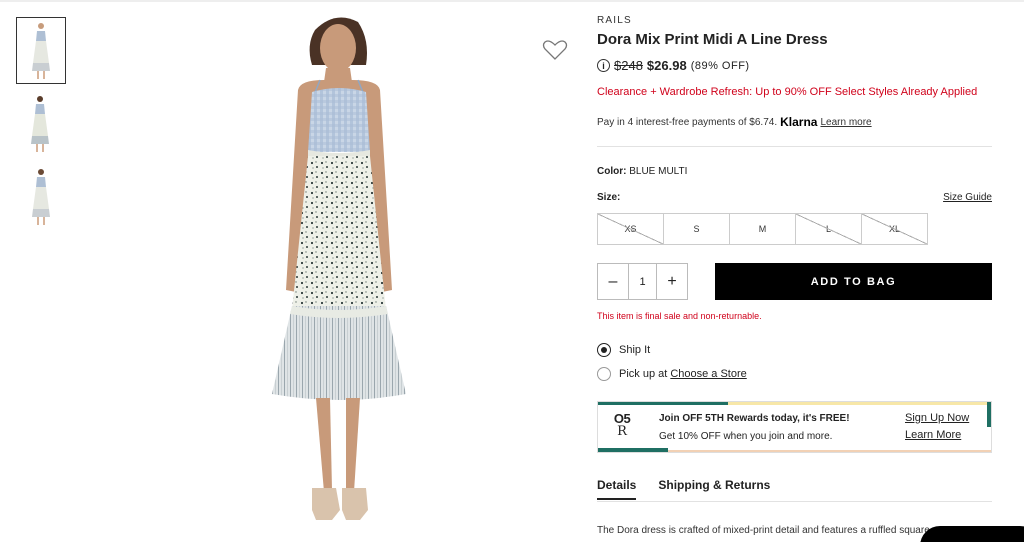 Image resolution: width=1024 pixels, height=542 pixels. I want to click on size-option-m: M, so click(762, 229).